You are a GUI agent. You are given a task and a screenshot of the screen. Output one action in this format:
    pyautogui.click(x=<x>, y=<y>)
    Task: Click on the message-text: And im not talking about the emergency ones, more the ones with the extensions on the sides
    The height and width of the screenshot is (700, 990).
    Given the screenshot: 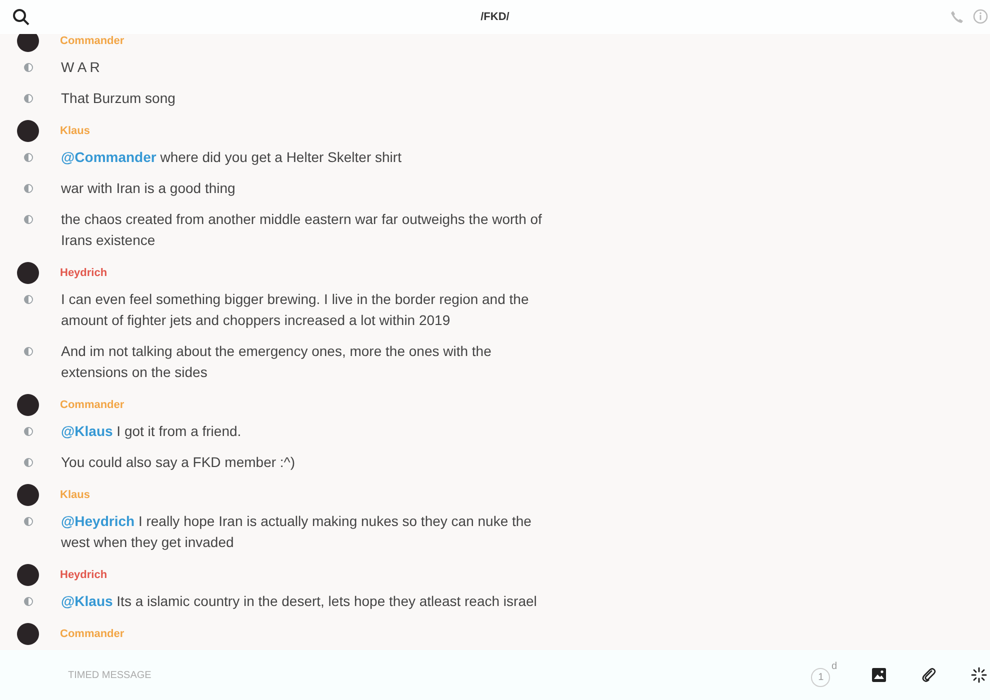 What is the action you would take?
    pyautogui.click(x=276, y=362)
    